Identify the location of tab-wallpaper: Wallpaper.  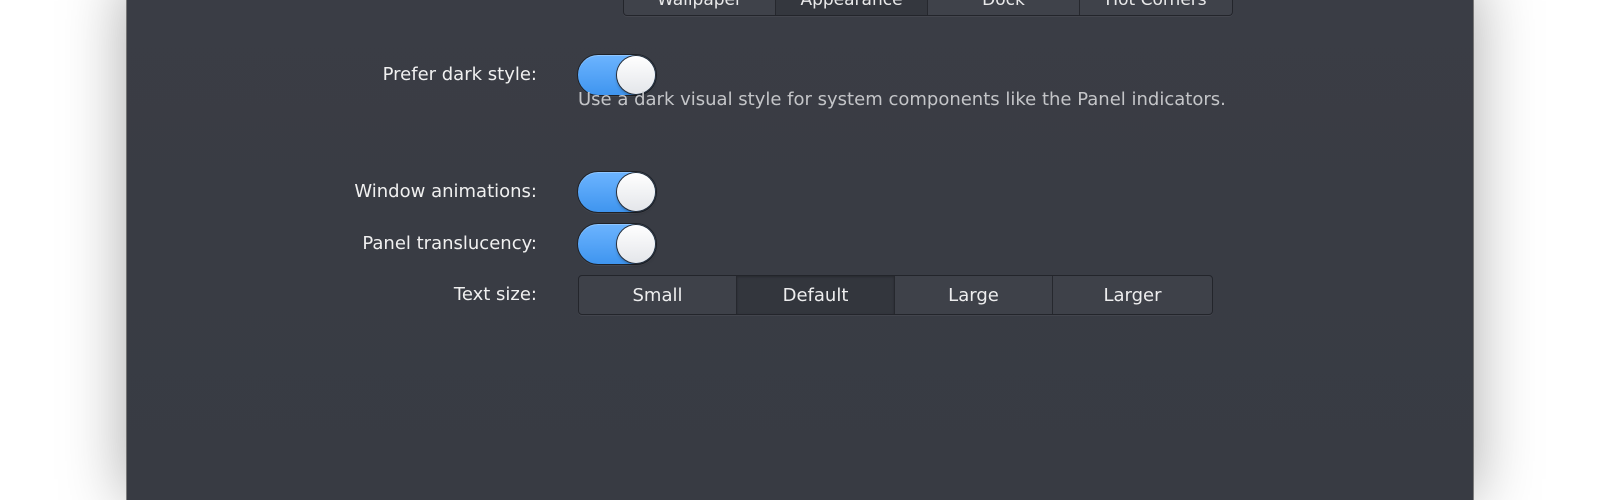
(700, 7).